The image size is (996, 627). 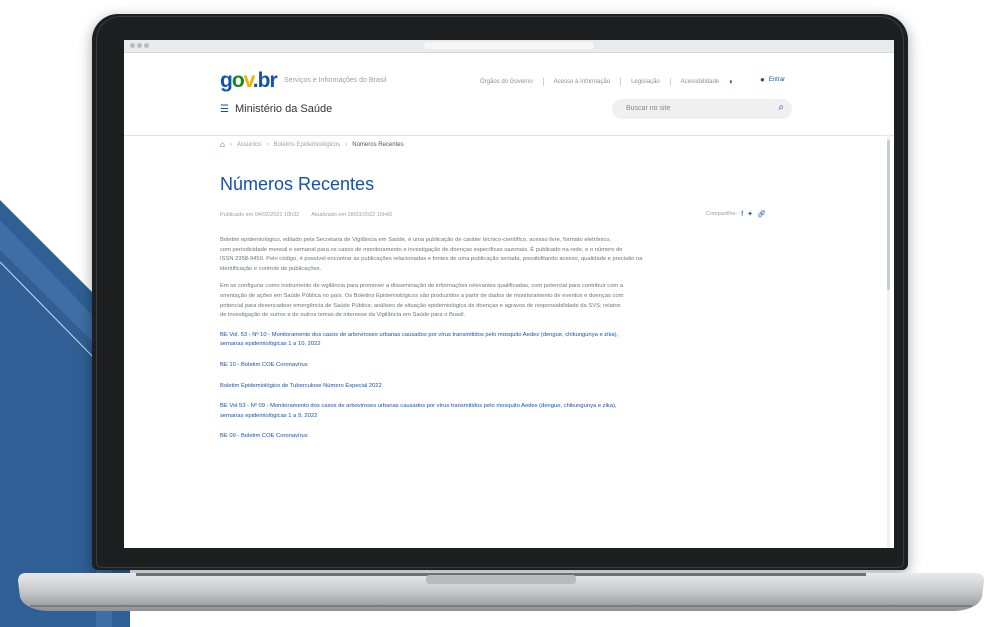 I want to click on share-bar: Compartilhe: f ✦ 🔗︎, so click(x=736, y=214).